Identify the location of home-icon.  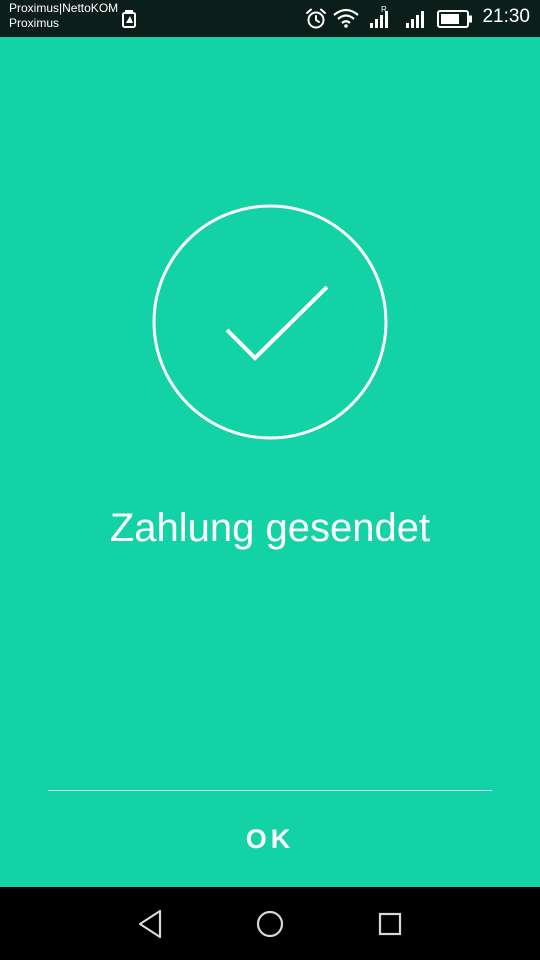
(270, 924).